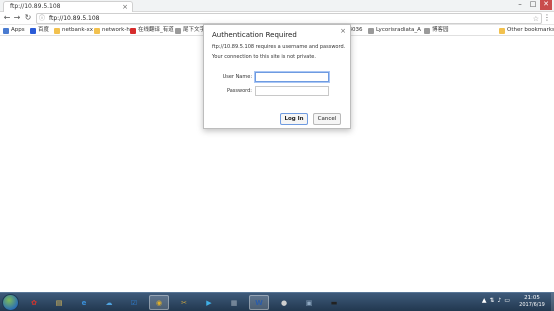 The width and height of the screenshot is (554, 311). Describe the element at coordinates (7, 18) in the screenshot. I see `back-arrow-icon: ←` at that location.